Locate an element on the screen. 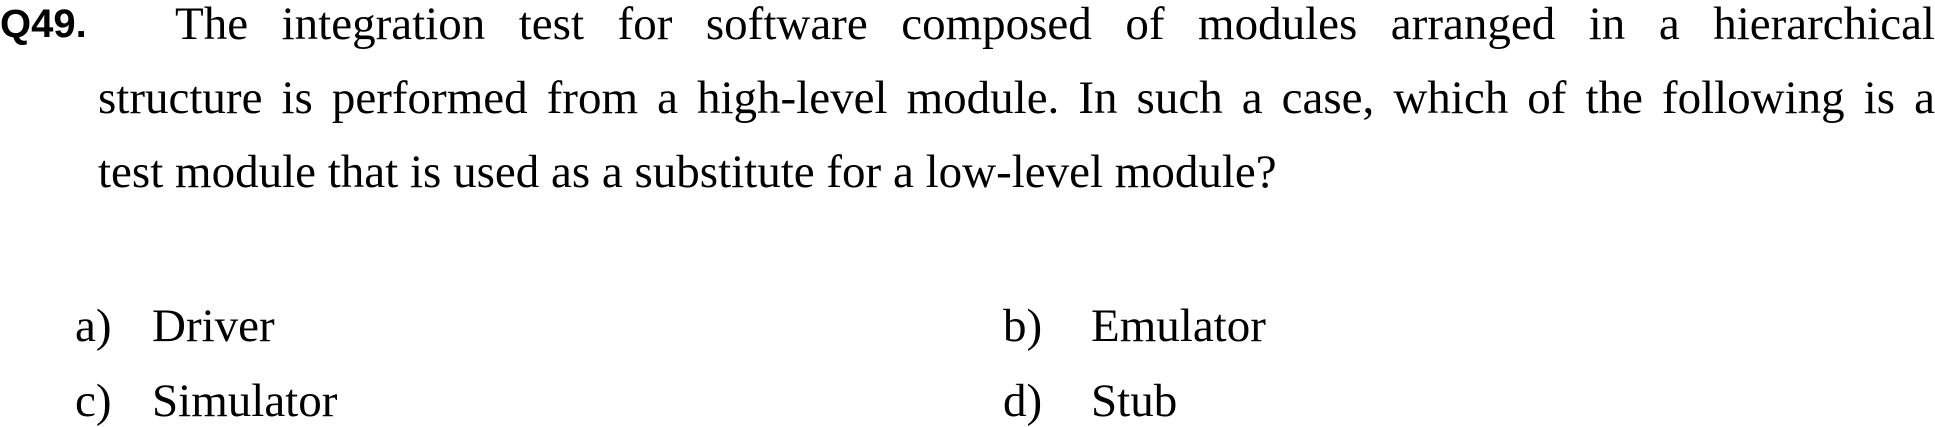 The height and width of the screenshot is (427, 1935). option-text: Stub is located at coordinates (1134, 401).